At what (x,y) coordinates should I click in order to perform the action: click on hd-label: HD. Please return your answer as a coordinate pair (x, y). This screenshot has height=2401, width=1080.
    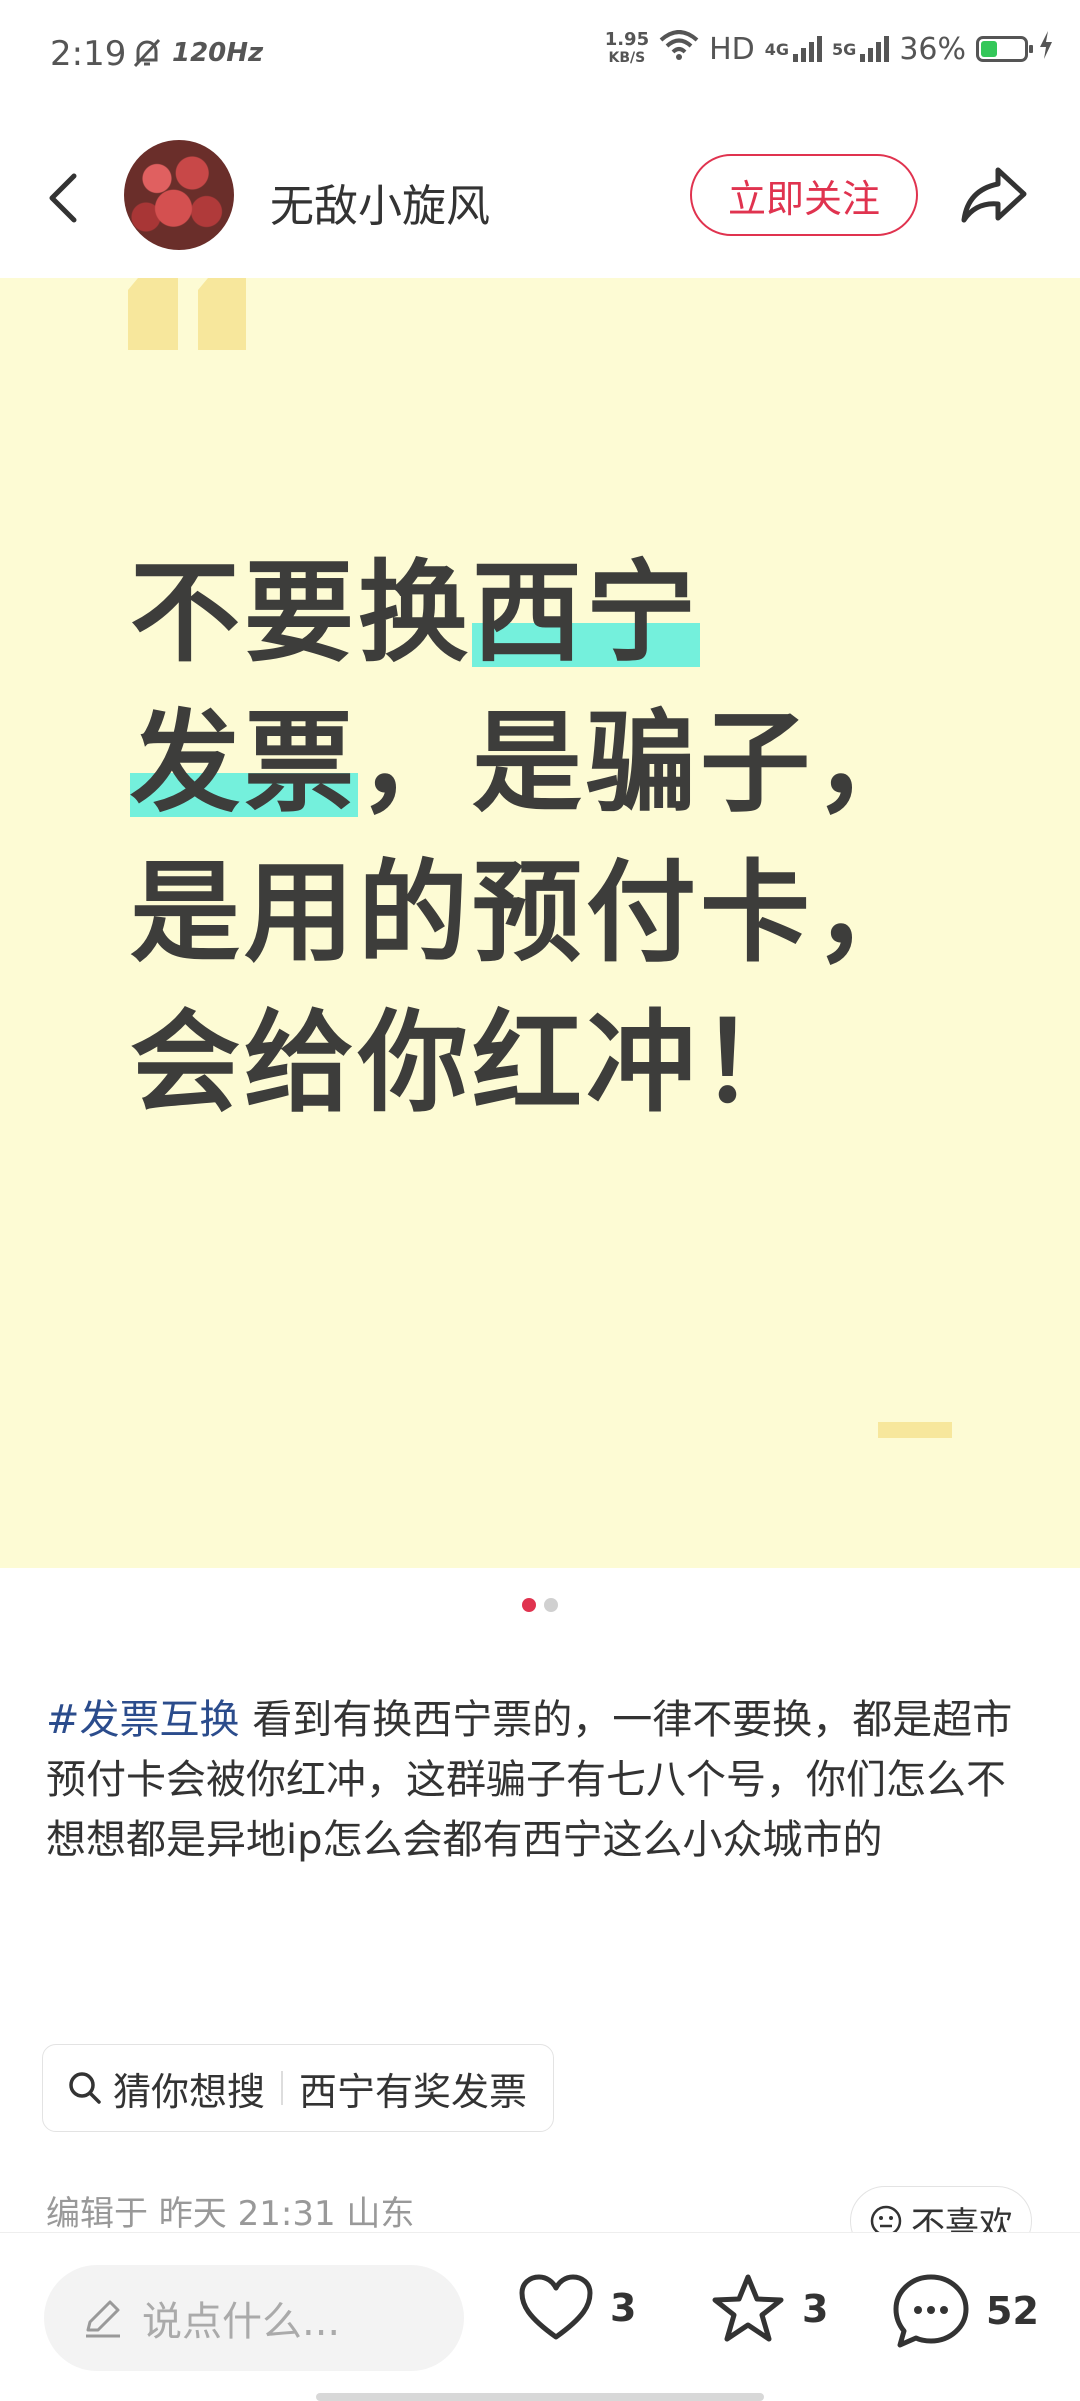
    Looking at the image, I should click on (732, 49).